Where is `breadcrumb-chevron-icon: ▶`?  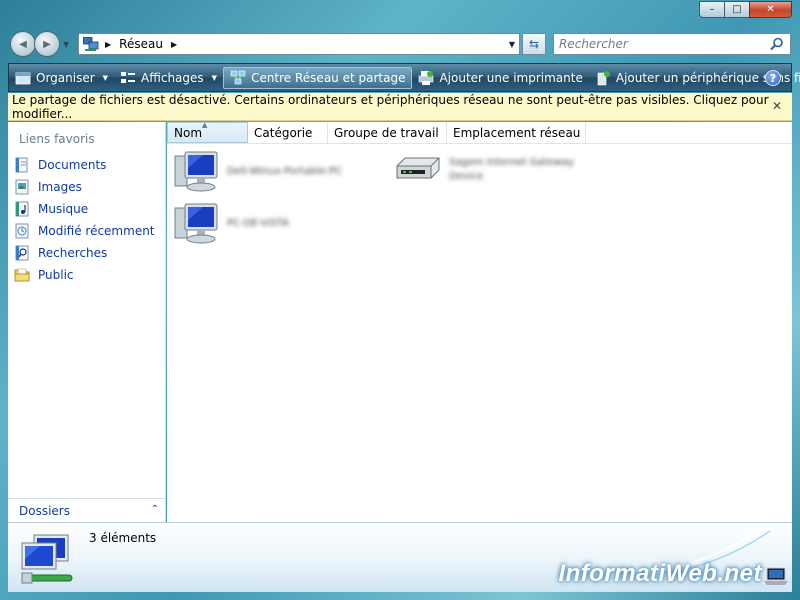 breadcrumb-chevron-icon: ▶ is located at coordinates (174, 44).